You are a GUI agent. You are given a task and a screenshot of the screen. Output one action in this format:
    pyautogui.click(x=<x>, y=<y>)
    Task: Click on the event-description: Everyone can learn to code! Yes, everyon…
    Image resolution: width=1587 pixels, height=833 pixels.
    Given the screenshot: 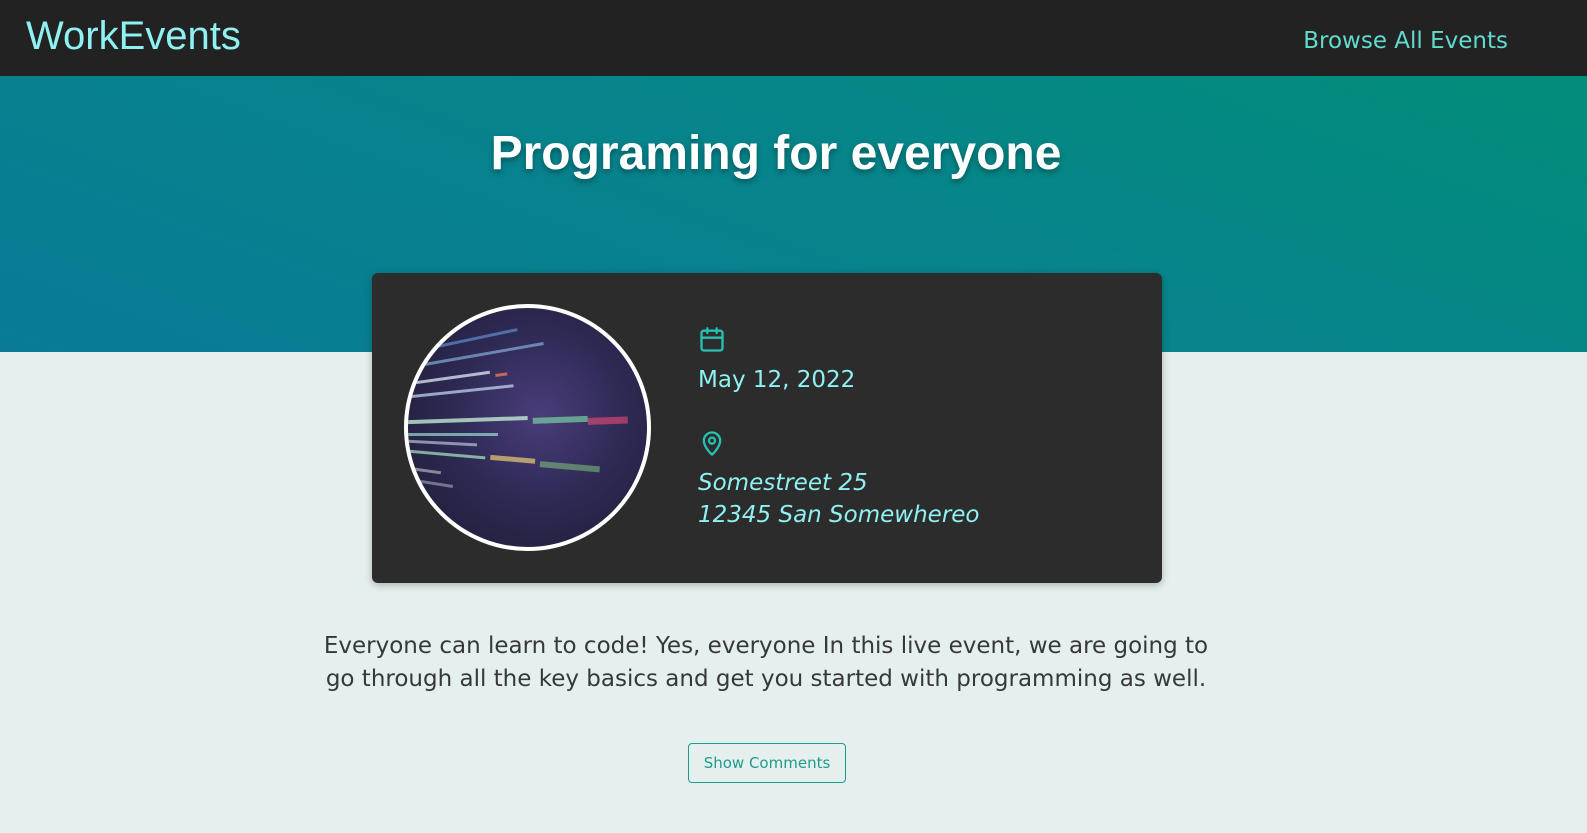 What is the action you would take?
    pyautogui.click(x=766, y=662)
    